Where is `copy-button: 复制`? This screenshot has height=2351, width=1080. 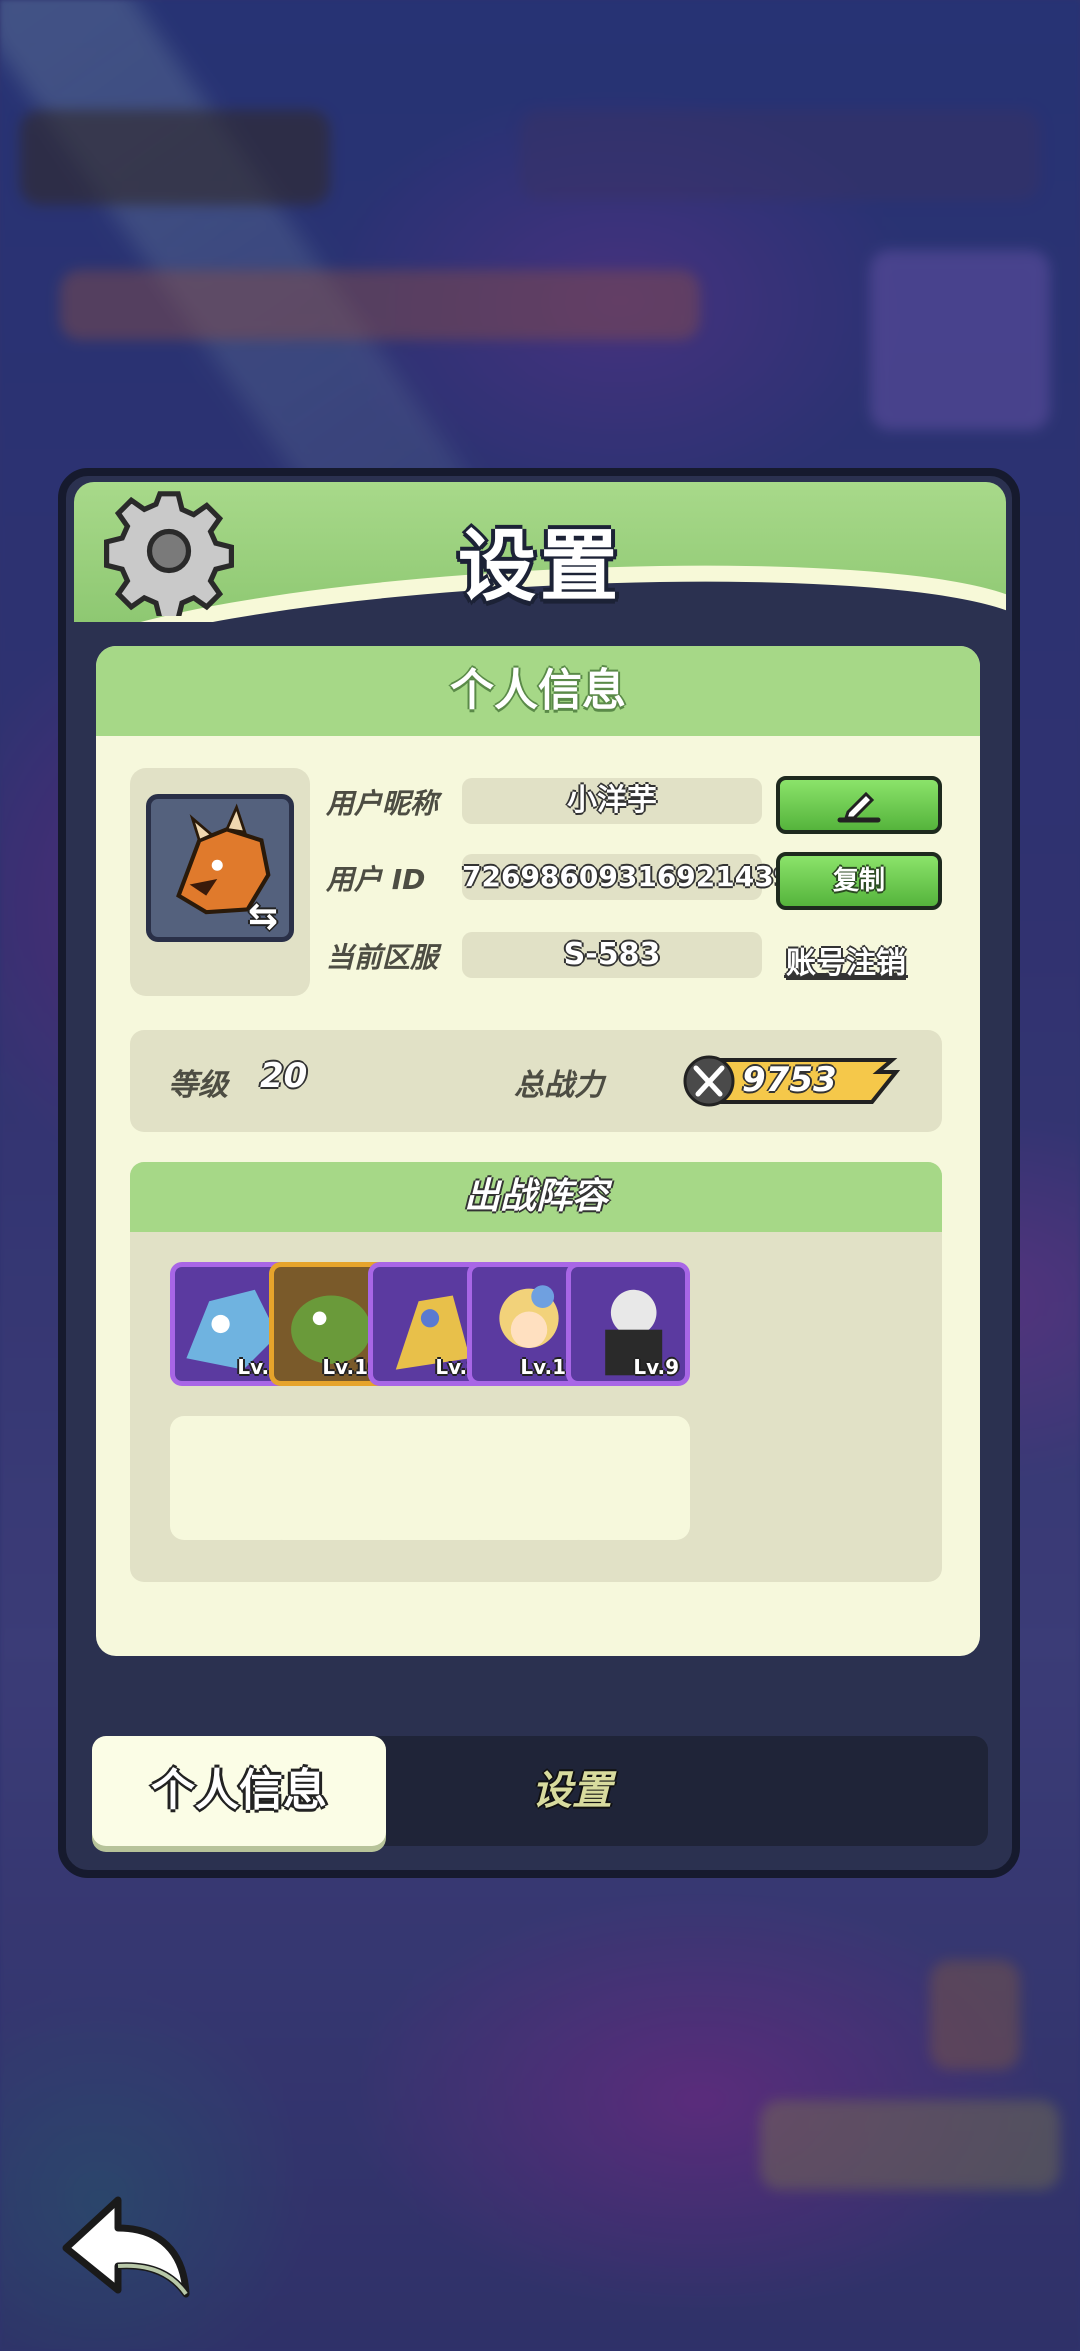 copy-button: 复制 is located at coordinates (859, 881).